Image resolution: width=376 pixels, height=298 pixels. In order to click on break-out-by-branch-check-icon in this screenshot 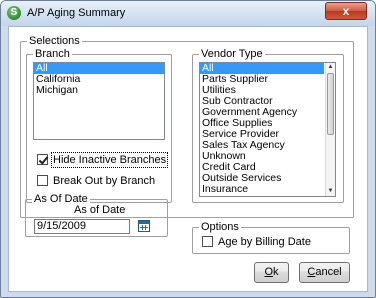, I will do `click(42, 180)`.